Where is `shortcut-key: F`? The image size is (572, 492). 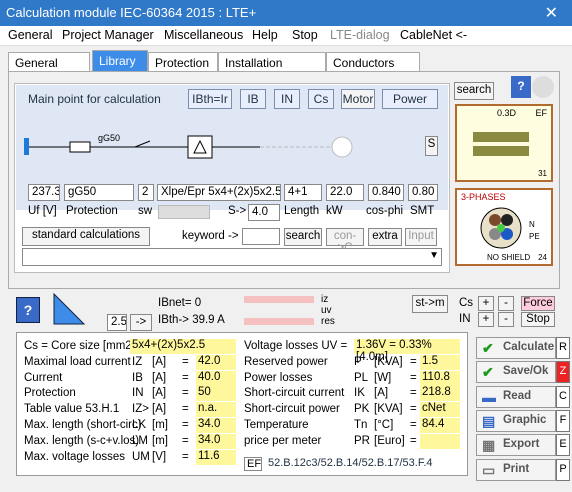
shortcut-key: F is located at coordinates (563, 420).